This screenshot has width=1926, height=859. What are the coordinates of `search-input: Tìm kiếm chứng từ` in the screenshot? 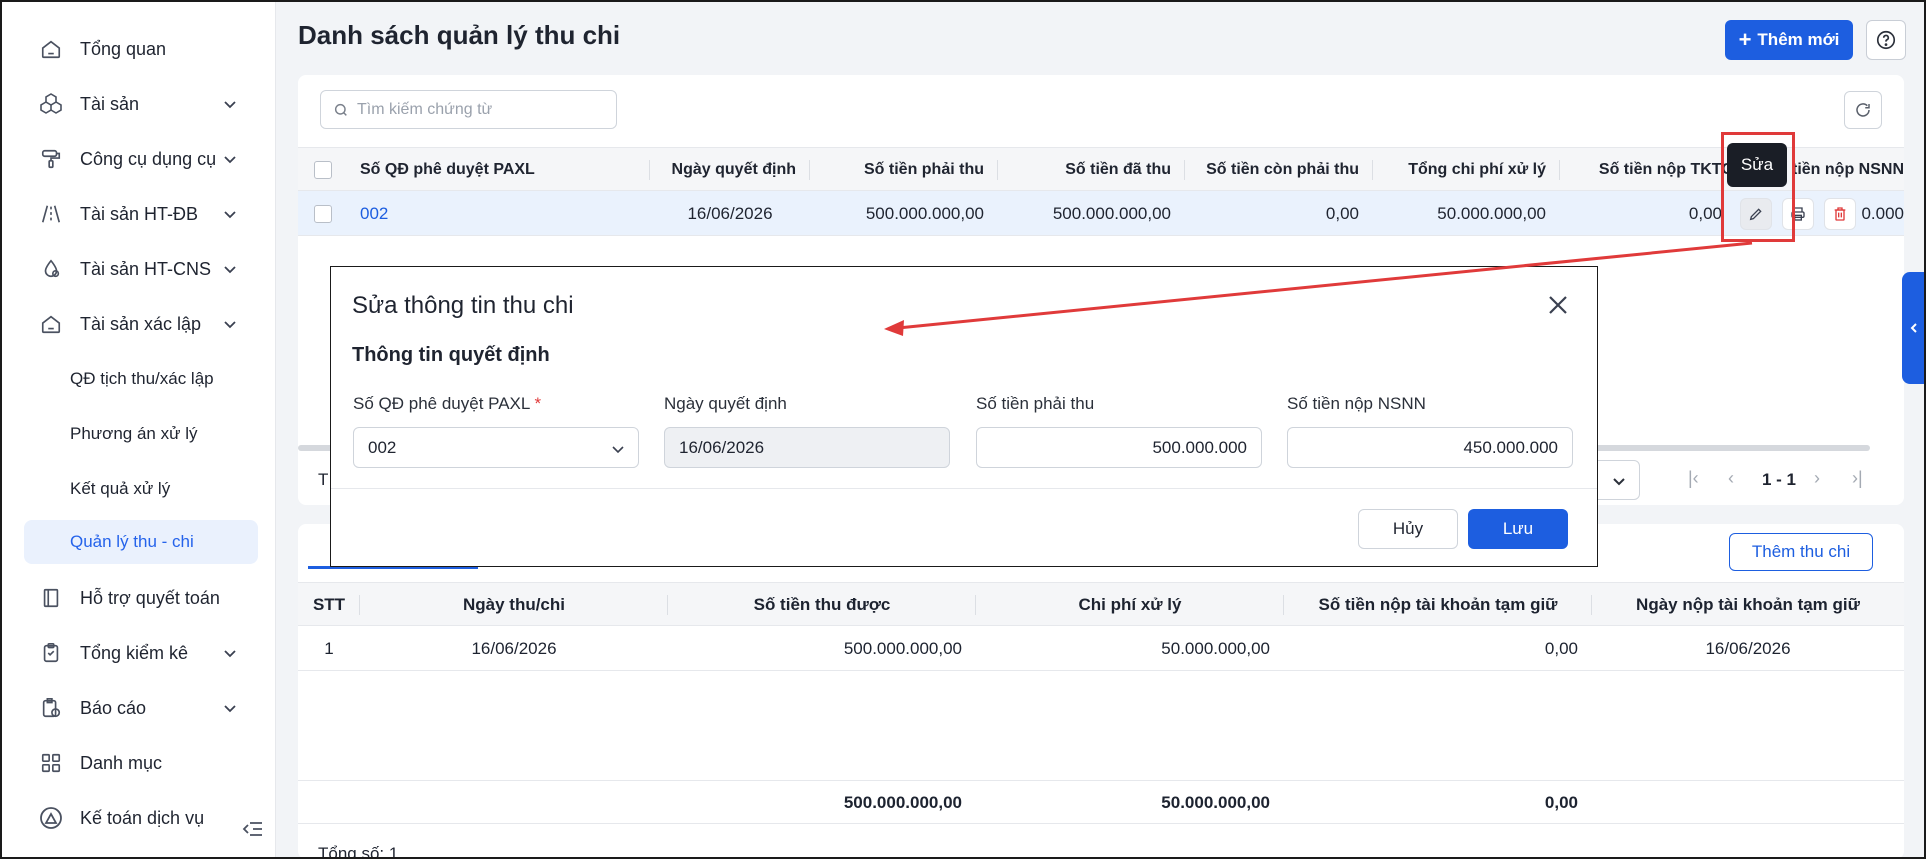 It's located at (468, 109).